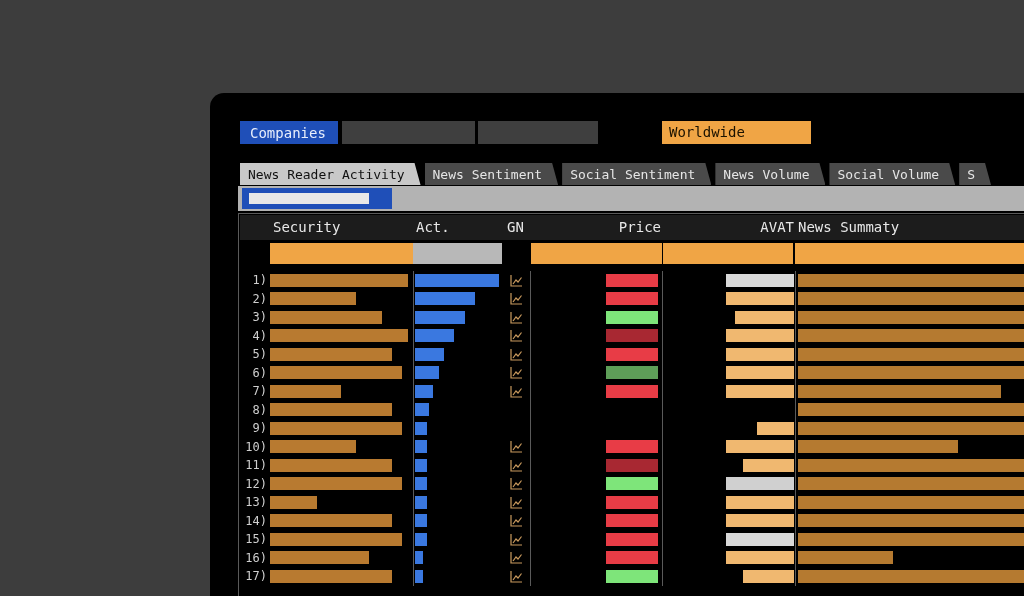 The height and width of the screenshot is (596, 1024). Describe the element at coordinates (849, 227) in the screenshot. I see `column-header: News Summaty` at that location.